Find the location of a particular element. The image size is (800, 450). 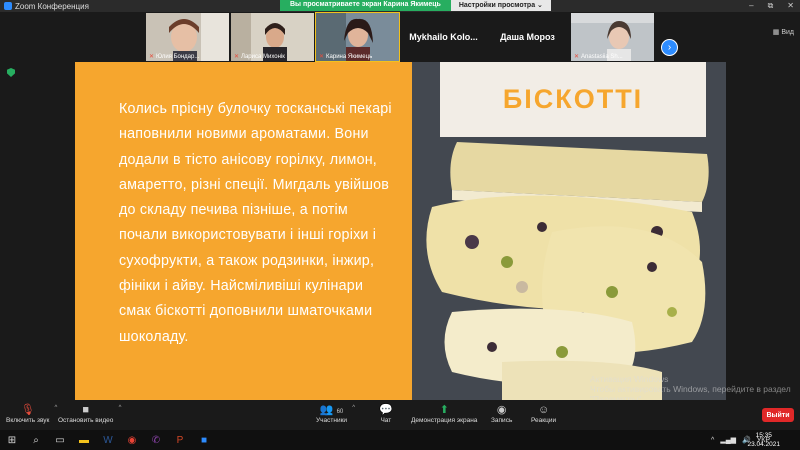

task-view-icon: ▭ is located at coordinates (60, 440).